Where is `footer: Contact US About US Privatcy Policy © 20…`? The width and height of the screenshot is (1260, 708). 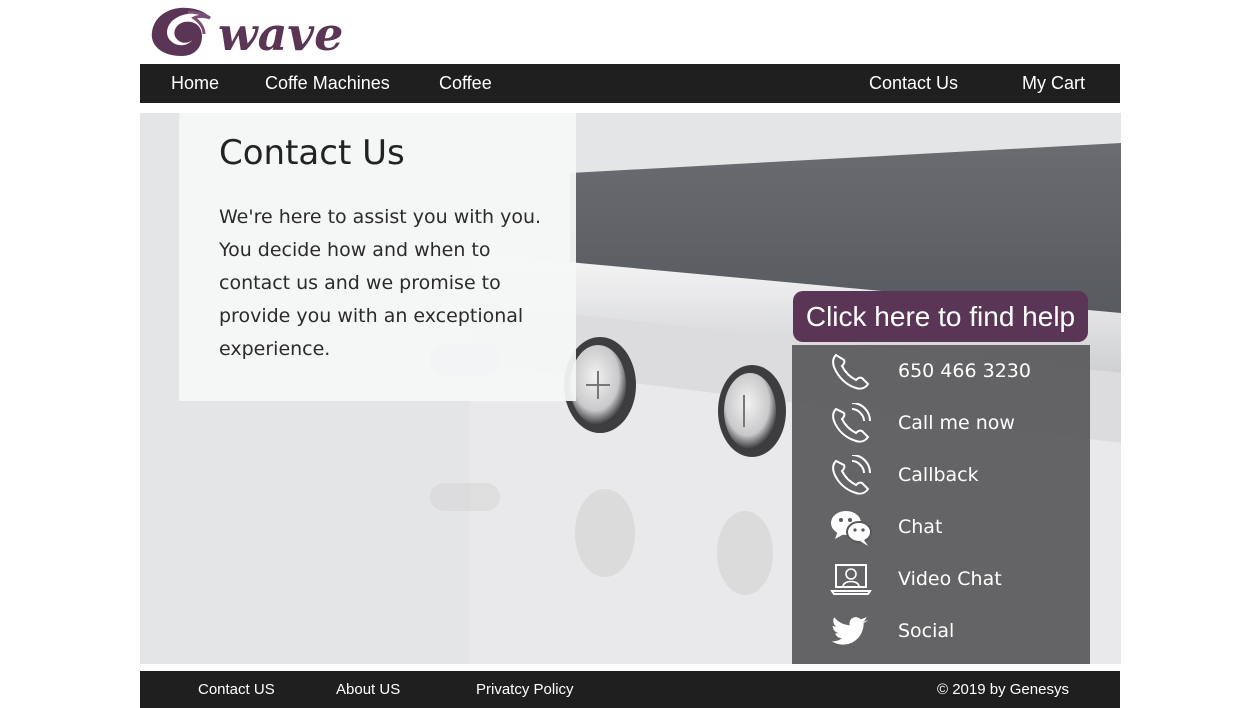
footer: Contact US About US Privatcy Policy © 20… is located at coordinates (630, 689).